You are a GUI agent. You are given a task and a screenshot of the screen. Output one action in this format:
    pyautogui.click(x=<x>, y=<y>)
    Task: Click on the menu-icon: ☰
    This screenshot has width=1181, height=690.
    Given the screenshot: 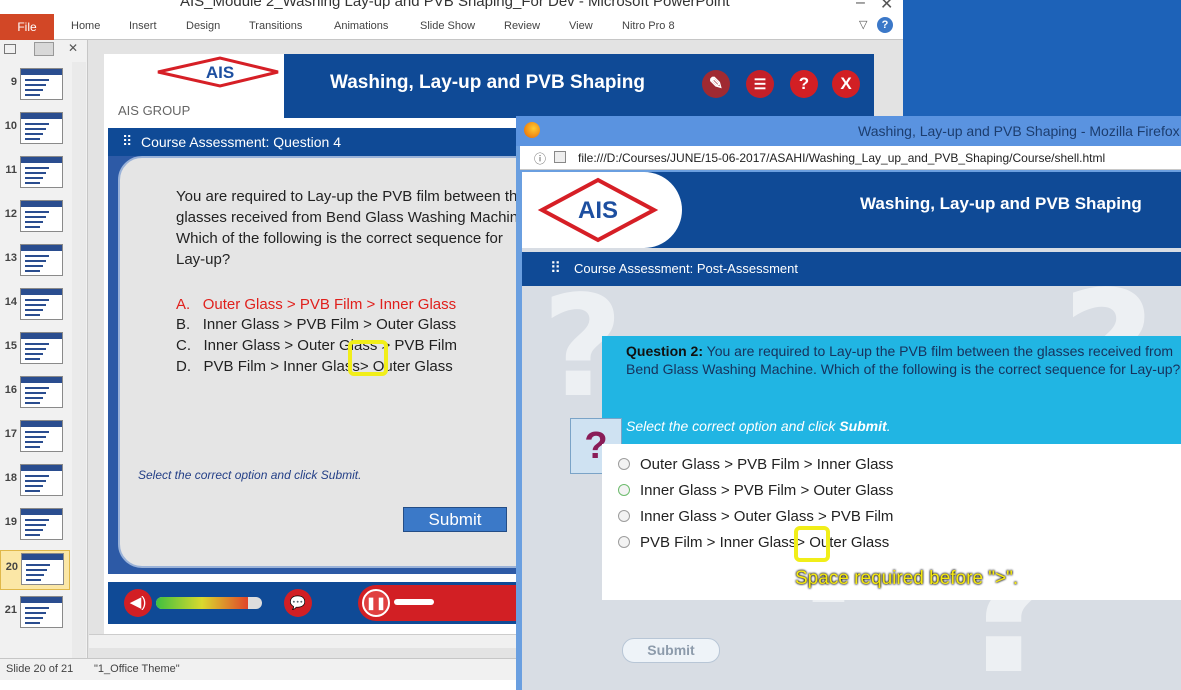 What is the action you would take?
    pyautogui.click(x=760, y=84)
    